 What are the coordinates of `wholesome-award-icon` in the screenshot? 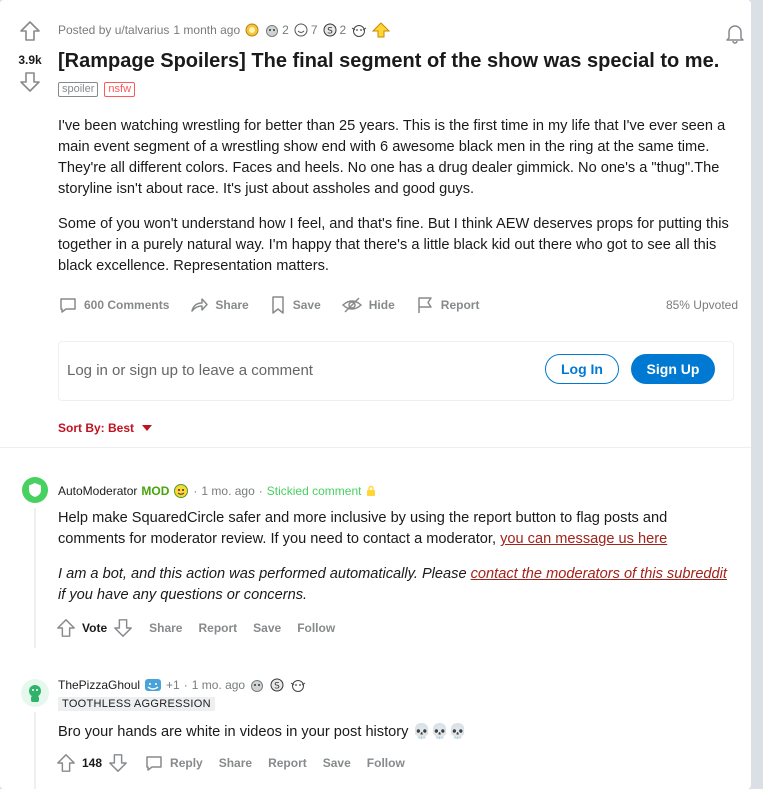 It's located at (257, 686).